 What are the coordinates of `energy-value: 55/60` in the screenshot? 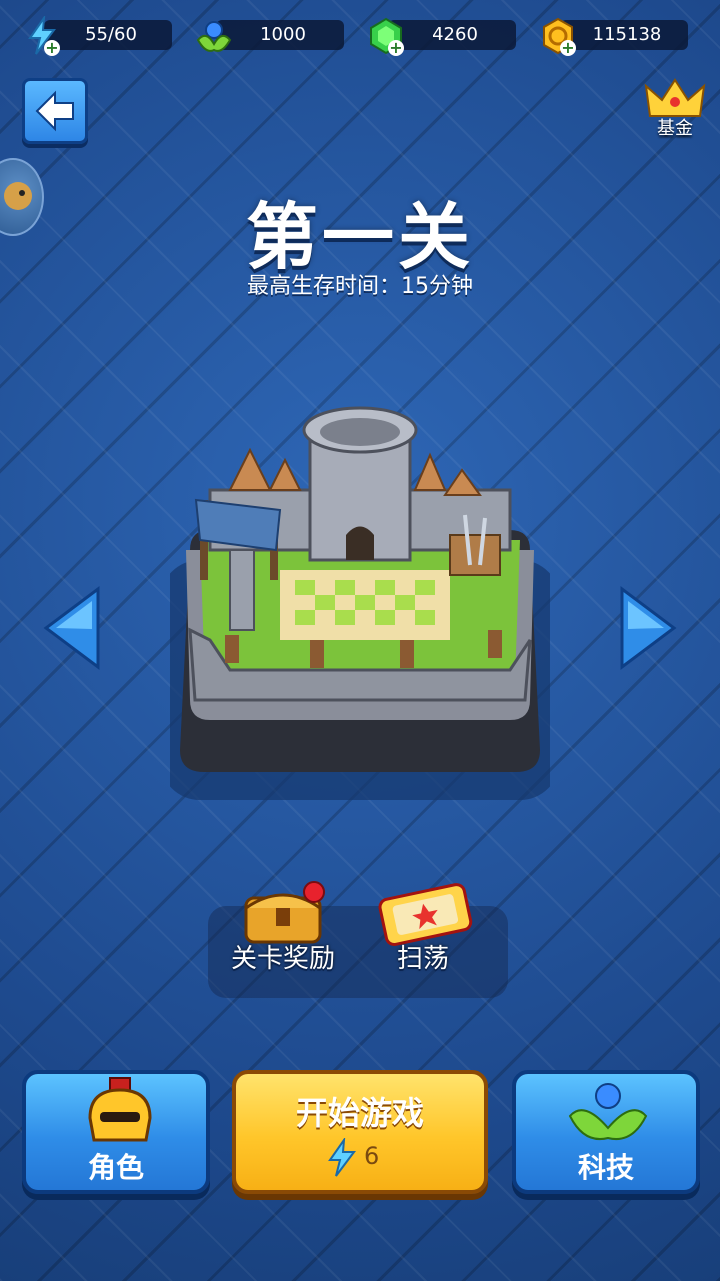 It's located at (108, 35).